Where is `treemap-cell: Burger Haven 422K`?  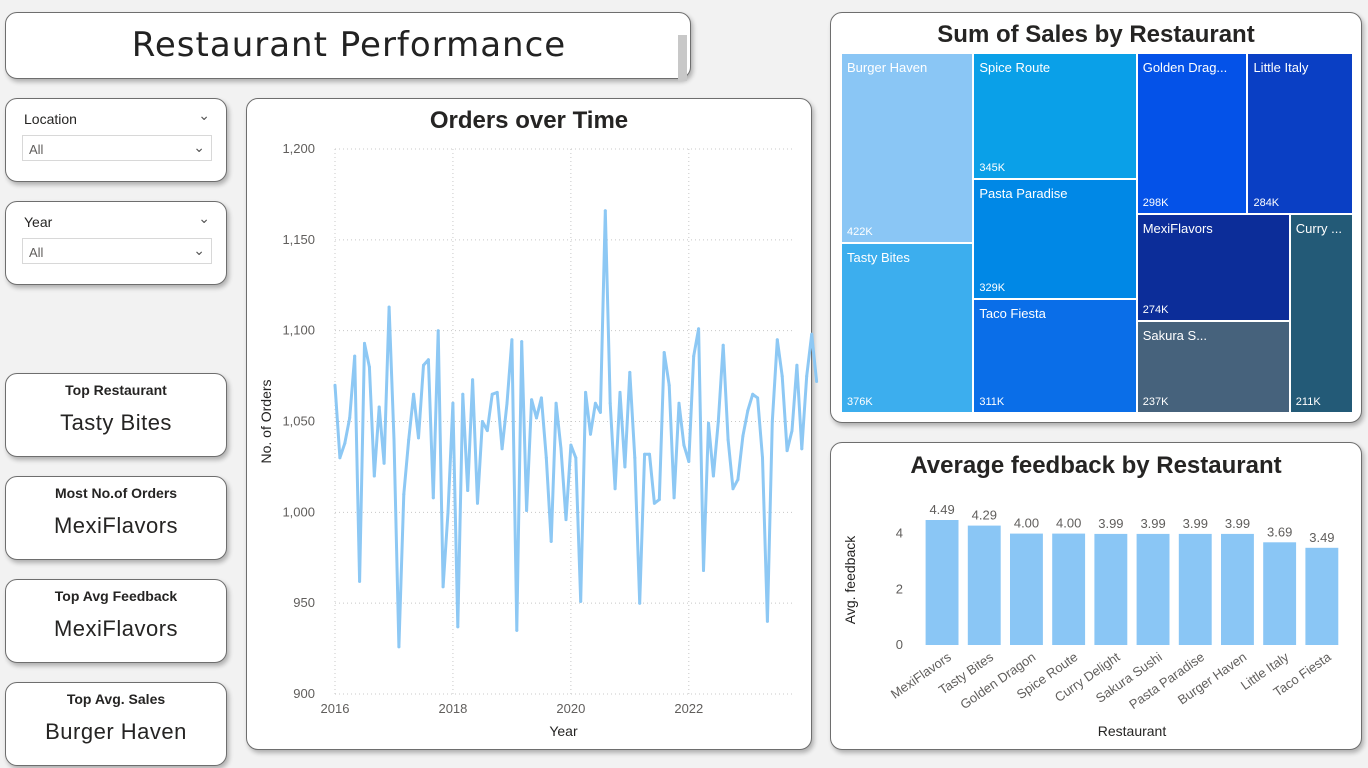 treemap-cell: Burger Haven 422K is located at coordinates (907, 148).